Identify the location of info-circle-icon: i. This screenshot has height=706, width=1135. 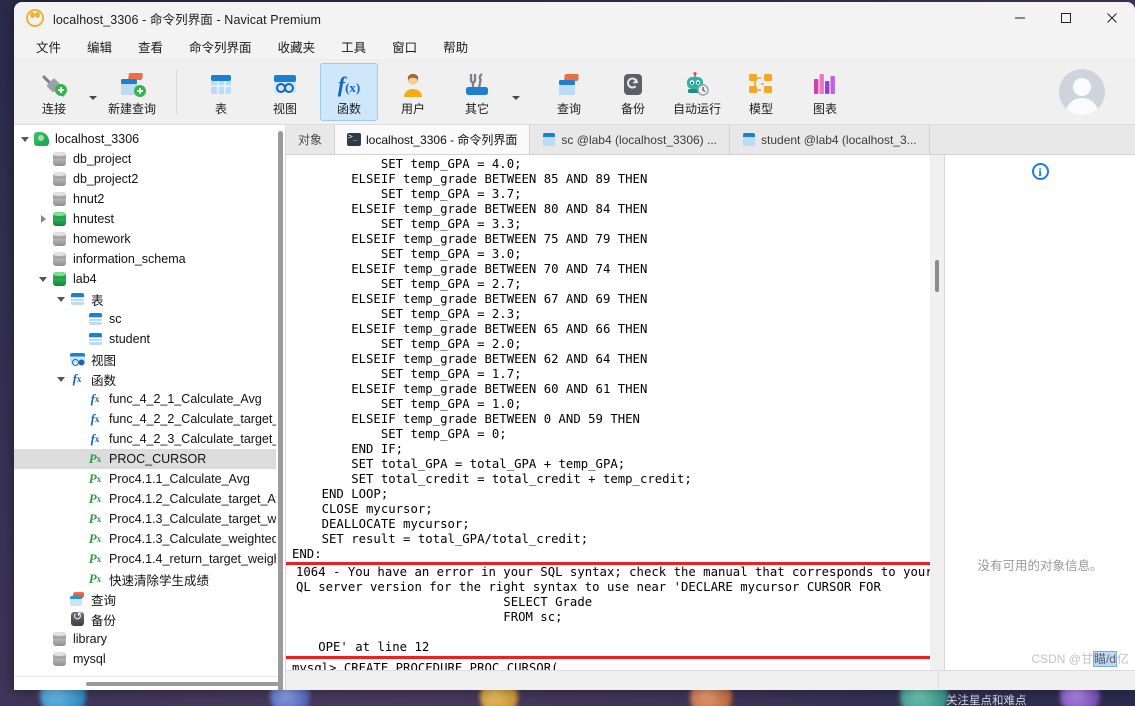
(1040, 171).